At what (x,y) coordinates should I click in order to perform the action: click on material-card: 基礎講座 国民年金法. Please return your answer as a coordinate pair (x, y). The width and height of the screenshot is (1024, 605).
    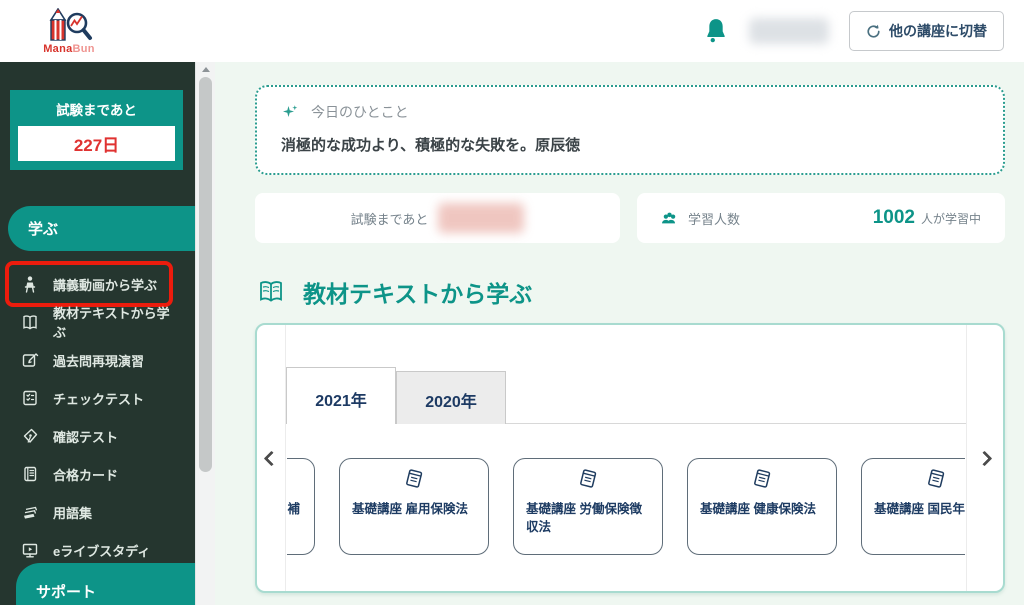
    Looking at the image, I should click on (913, 506).